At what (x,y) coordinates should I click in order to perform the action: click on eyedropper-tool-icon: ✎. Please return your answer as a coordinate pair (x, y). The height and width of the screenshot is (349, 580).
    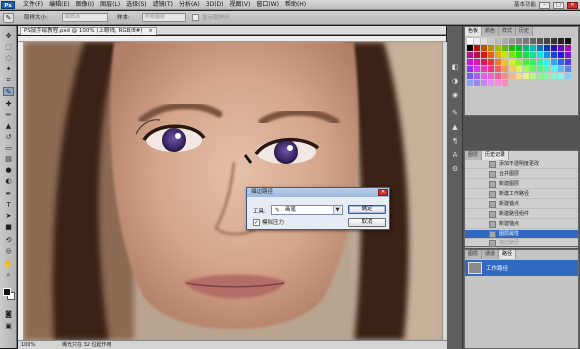
    Looking at the image, I should click on (8, 91).